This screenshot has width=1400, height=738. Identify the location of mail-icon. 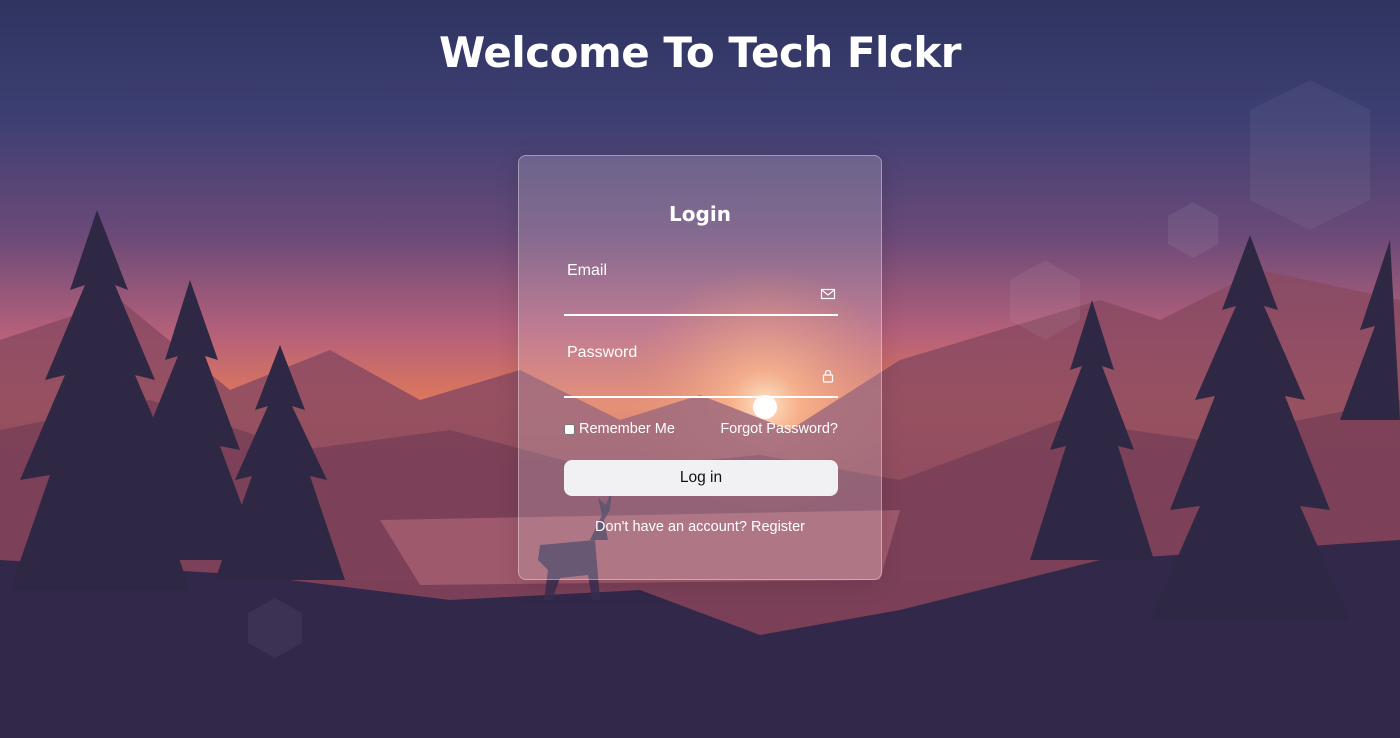
(828, 294).